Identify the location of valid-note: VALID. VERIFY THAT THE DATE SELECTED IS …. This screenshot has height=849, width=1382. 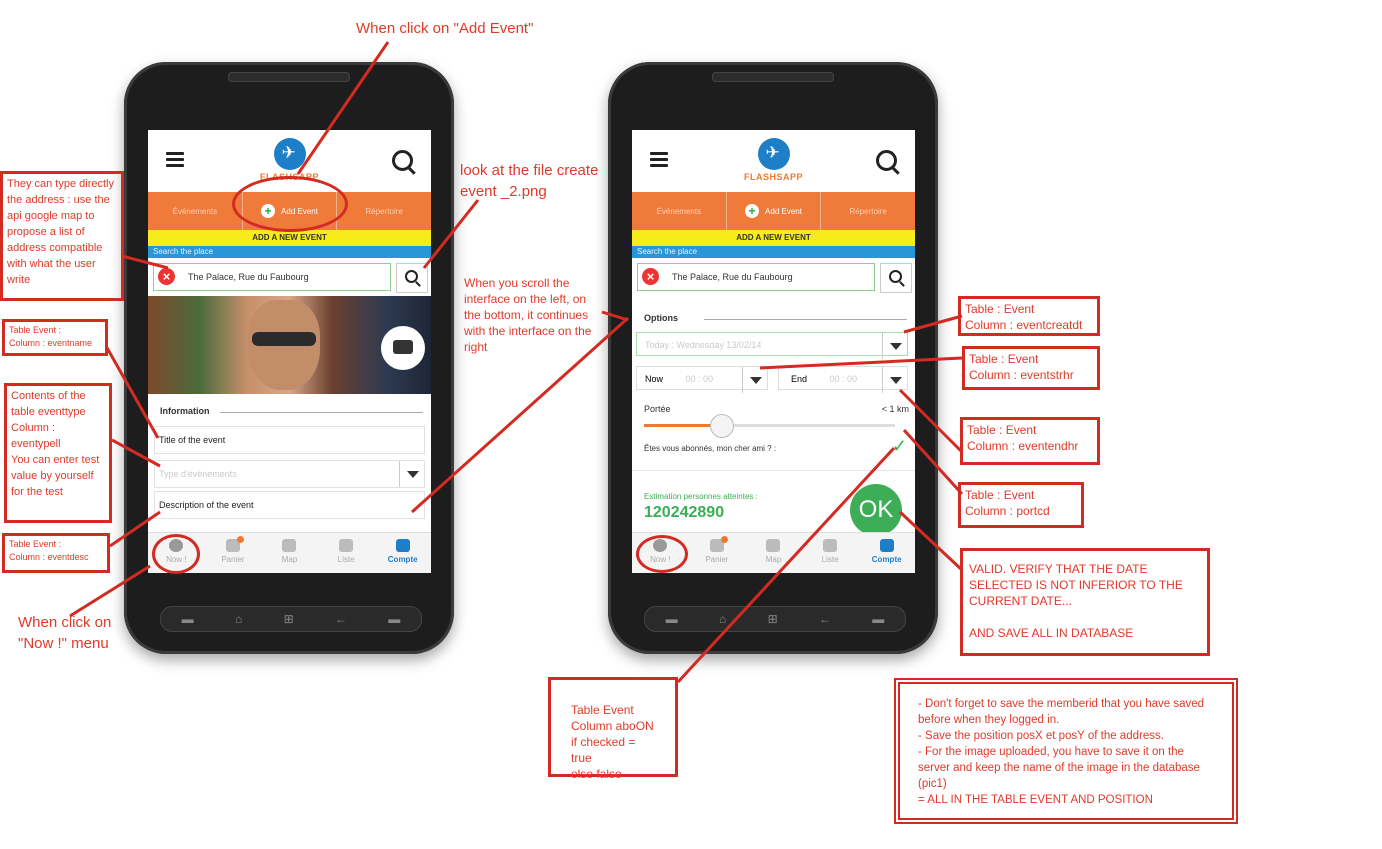
(1085, 602).